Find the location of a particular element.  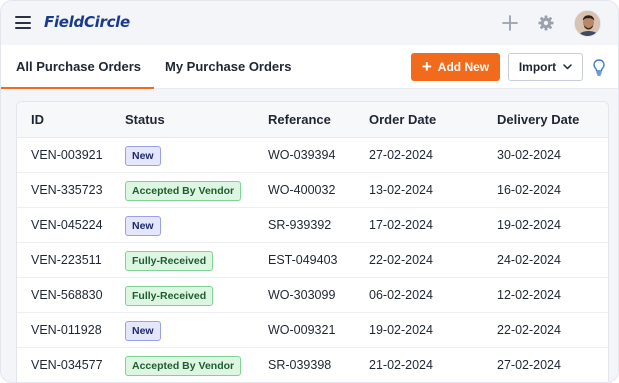

column-header-id: ID is located at coordinates (37, 120).